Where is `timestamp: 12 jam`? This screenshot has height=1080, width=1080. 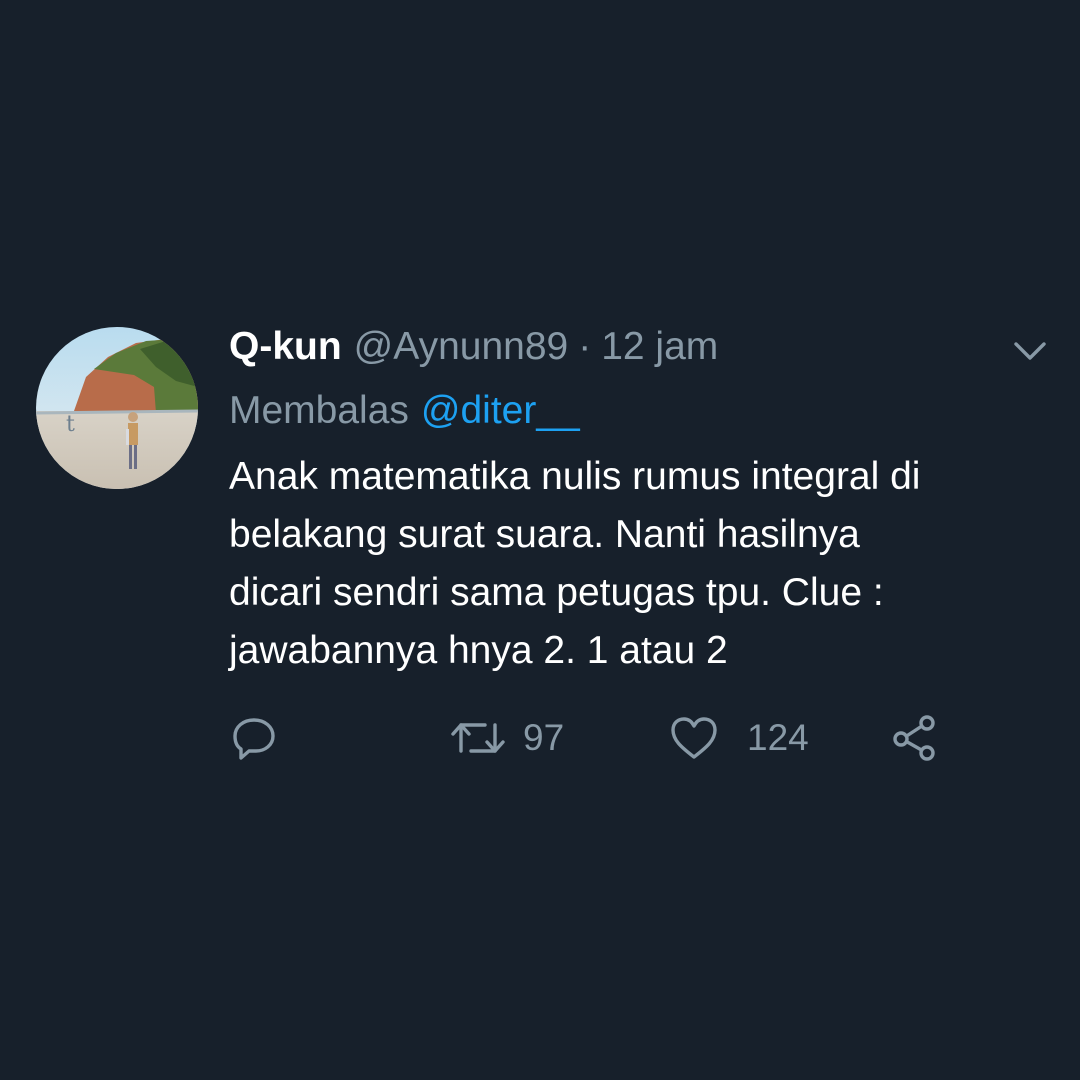 timestamp: 12 jam is located at coordinates (659, 347).